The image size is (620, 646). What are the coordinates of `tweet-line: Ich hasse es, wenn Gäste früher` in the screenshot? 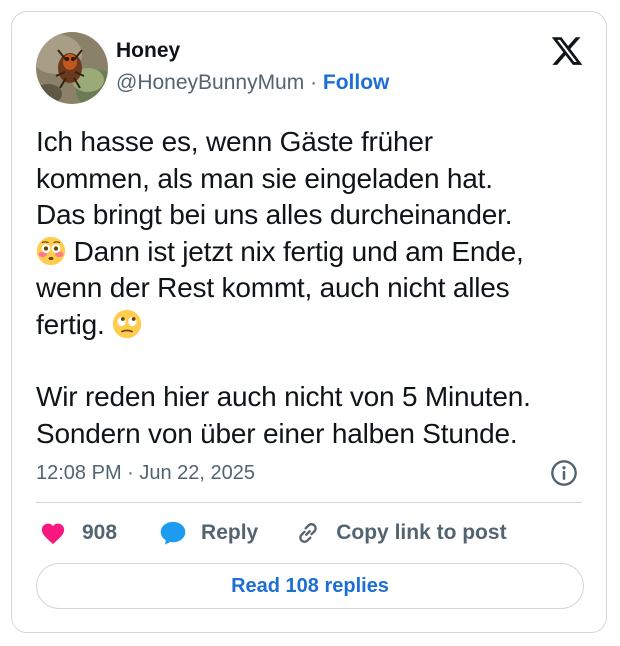 It's located at (234, 141).